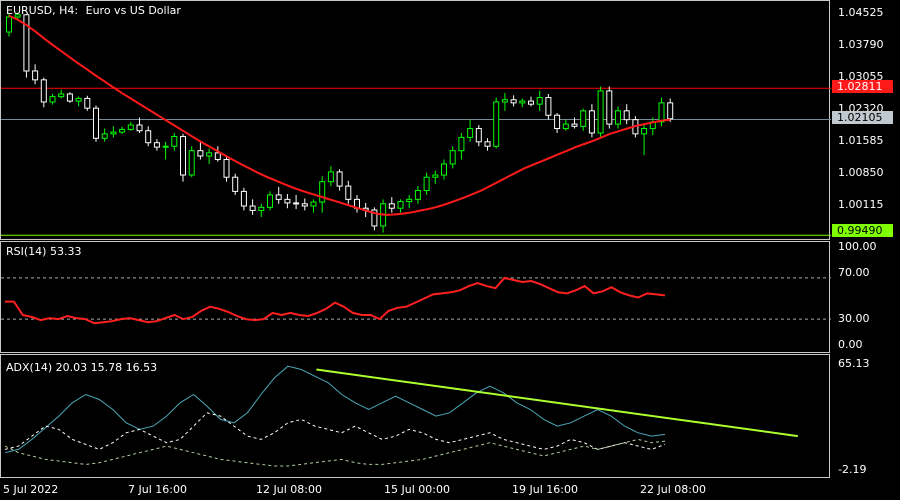 Image resolution: width=900 pixels, height=500 pixels. Describe the element at coordinates (335, 431) in the screenshot. I see `adx-plus-di-line` at that location.